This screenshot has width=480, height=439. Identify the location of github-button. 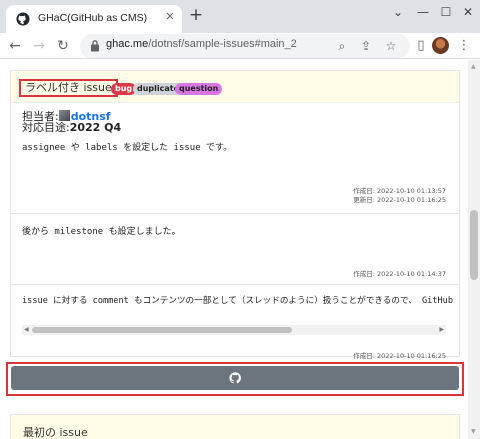
(235, 378).